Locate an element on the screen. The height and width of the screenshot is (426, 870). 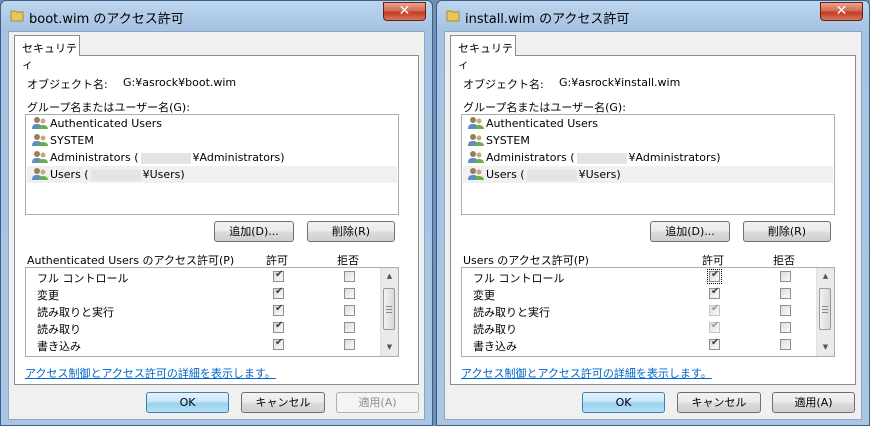
user-name: Users (¥Users) is located at coordinates (553, 174).